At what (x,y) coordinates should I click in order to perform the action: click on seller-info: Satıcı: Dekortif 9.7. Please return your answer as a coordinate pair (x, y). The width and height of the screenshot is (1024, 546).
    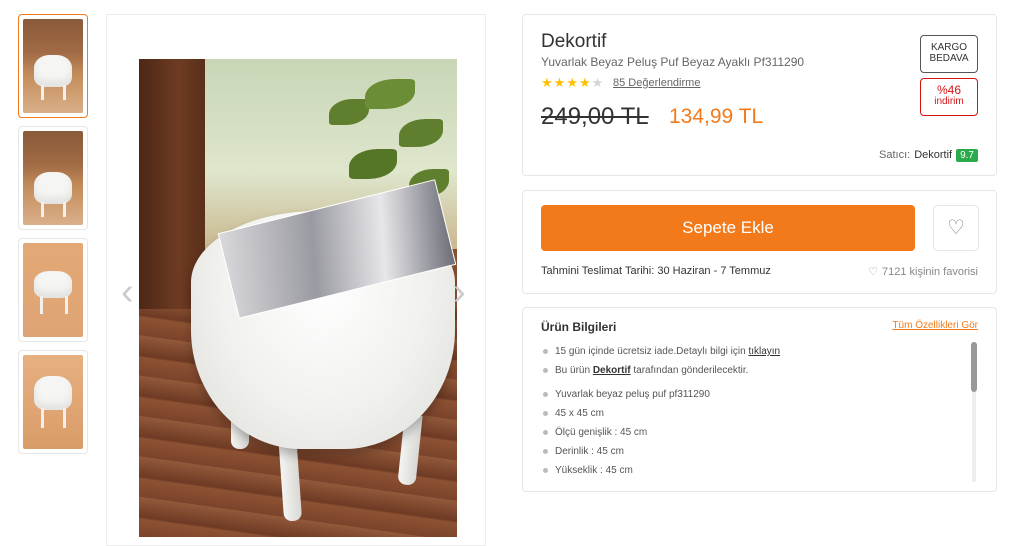
    Looking at the image, I should click on (928, 155).